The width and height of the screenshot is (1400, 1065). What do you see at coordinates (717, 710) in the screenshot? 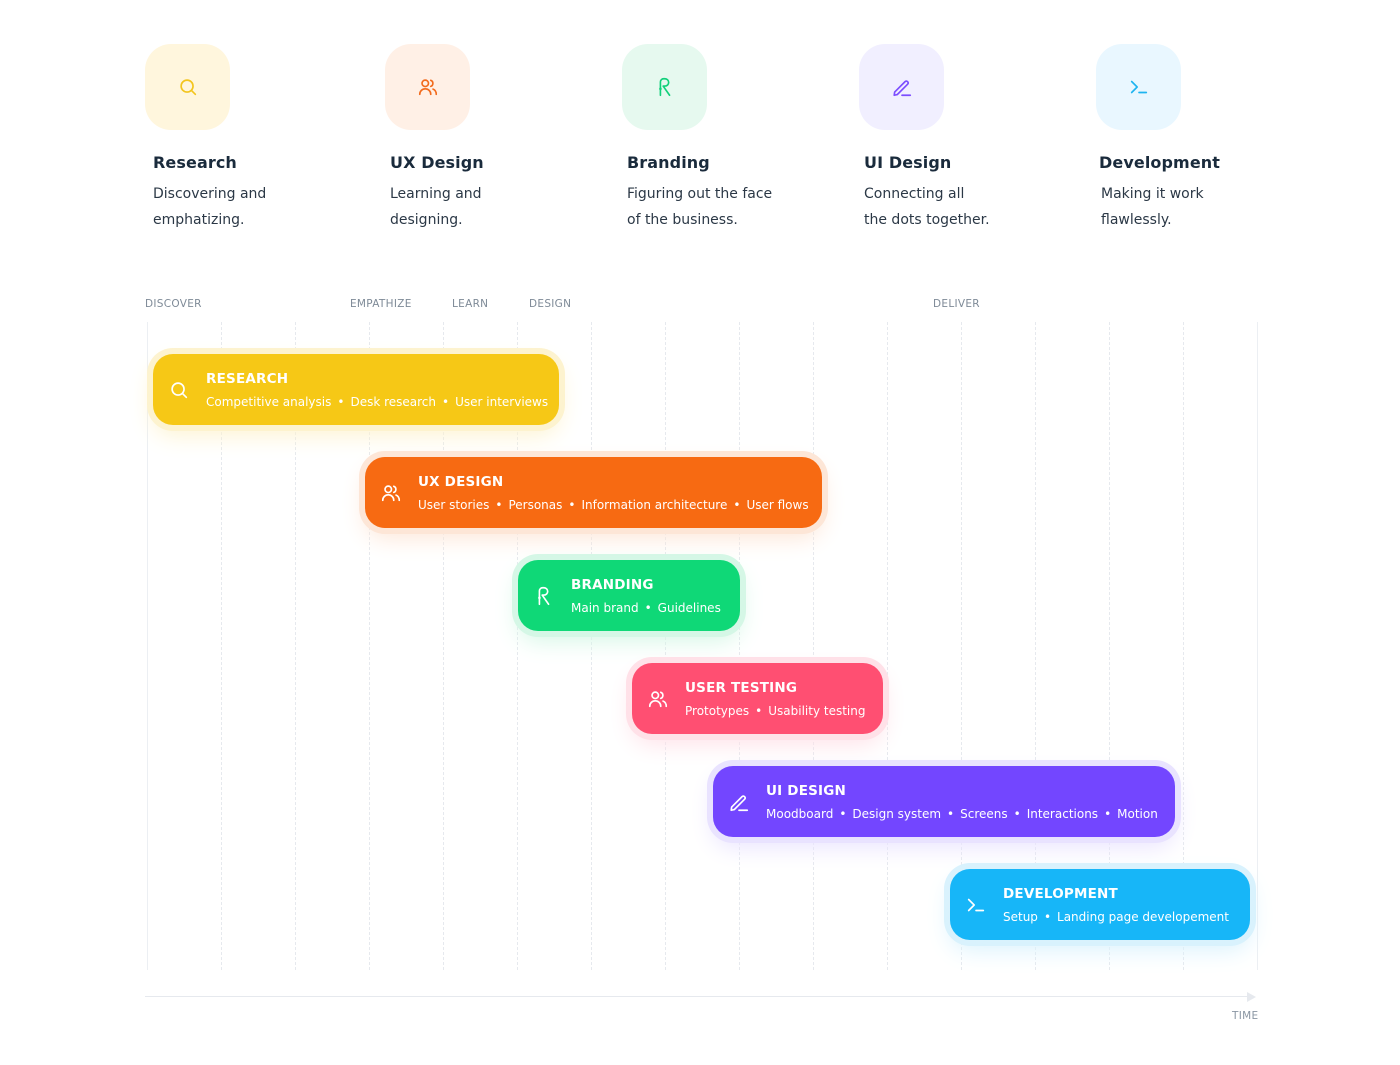
I see `bar-item: Prototypes` at bounding box center [717, 710].